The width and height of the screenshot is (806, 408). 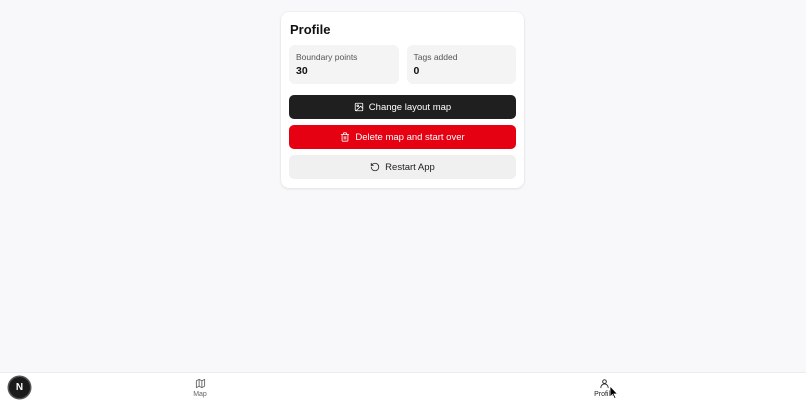 What do you see at coordinates (461, 64) in the screenshot?
I see `stat-tags-added: Tags added 0` at bounding box center [461, 64].